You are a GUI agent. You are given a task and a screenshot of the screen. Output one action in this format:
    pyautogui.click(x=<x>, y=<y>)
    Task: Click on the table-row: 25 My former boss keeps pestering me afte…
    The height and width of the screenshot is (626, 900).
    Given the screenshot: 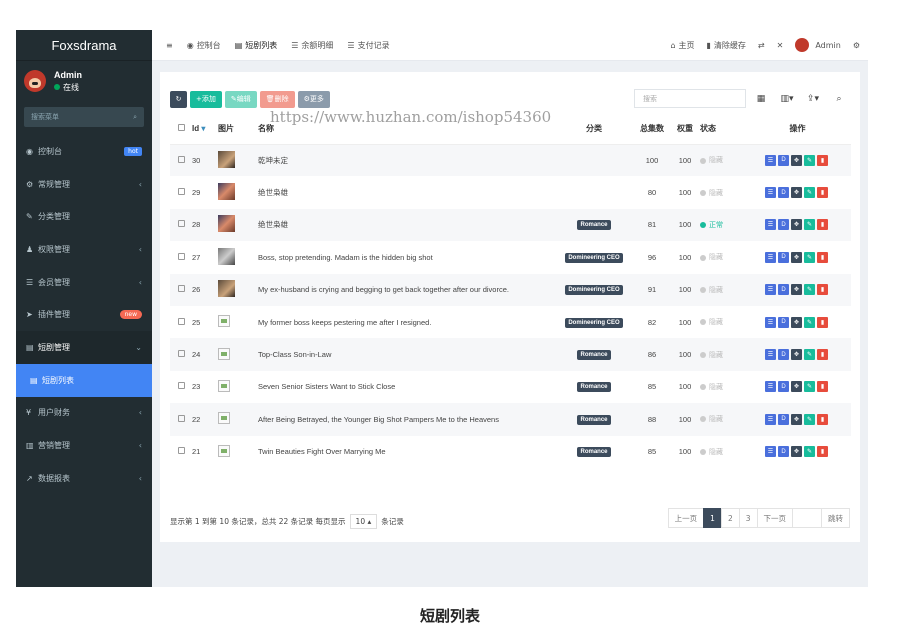 What is the action you would take?
    pyautogui.click(x=510, y=322)
    